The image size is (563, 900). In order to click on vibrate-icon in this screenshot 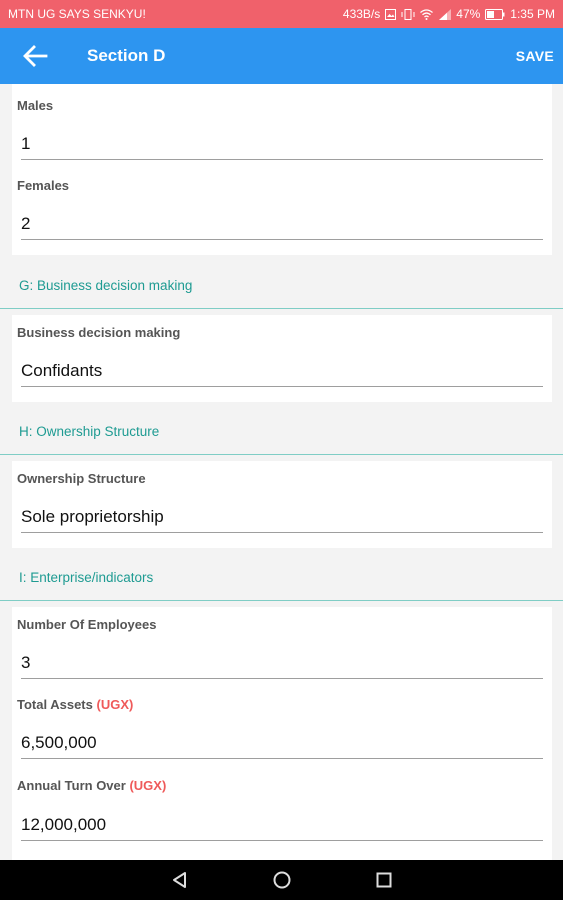, I will do `click(408, 14)`.